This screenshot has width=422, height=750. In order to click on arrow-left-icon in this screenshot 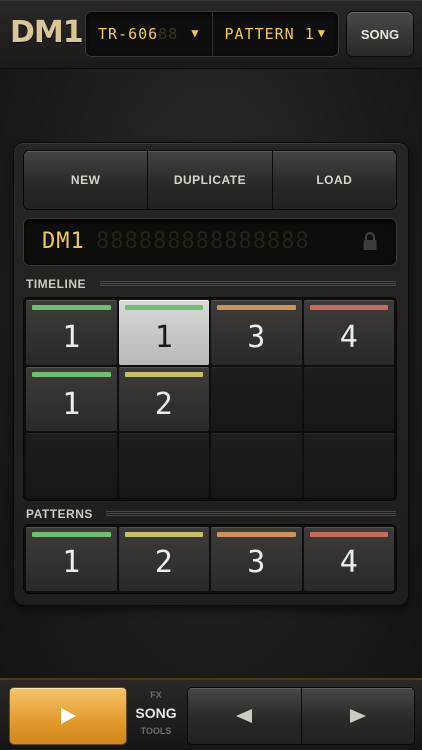, I will do `click(244, 716)`.